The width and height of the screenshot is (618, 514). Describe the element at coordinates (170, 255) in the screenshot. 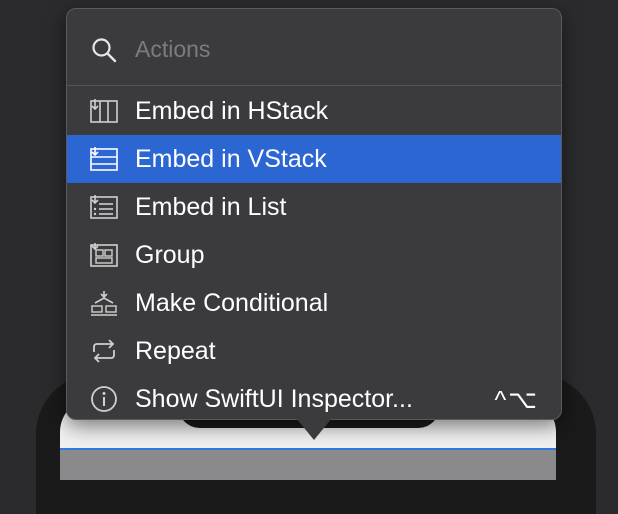

I see `menu-item-label: Group` at that location.